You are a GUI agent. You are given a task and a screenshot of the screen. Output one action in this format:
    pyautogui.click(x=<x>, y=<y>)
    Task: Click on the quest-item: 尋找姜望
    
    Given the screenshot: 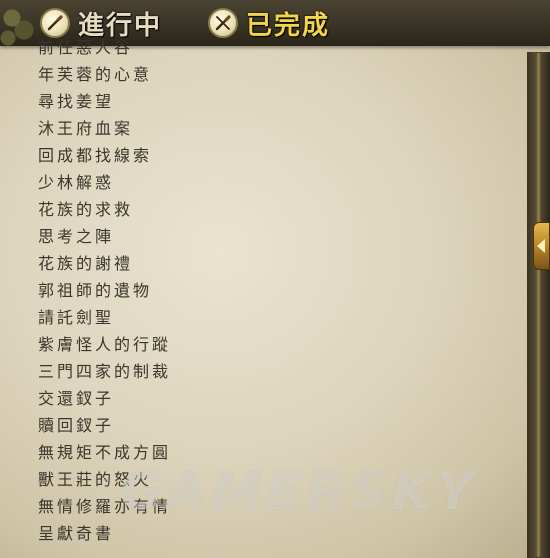 What is the action you would take?
    pyautogui.click(x=104, y=101)
    